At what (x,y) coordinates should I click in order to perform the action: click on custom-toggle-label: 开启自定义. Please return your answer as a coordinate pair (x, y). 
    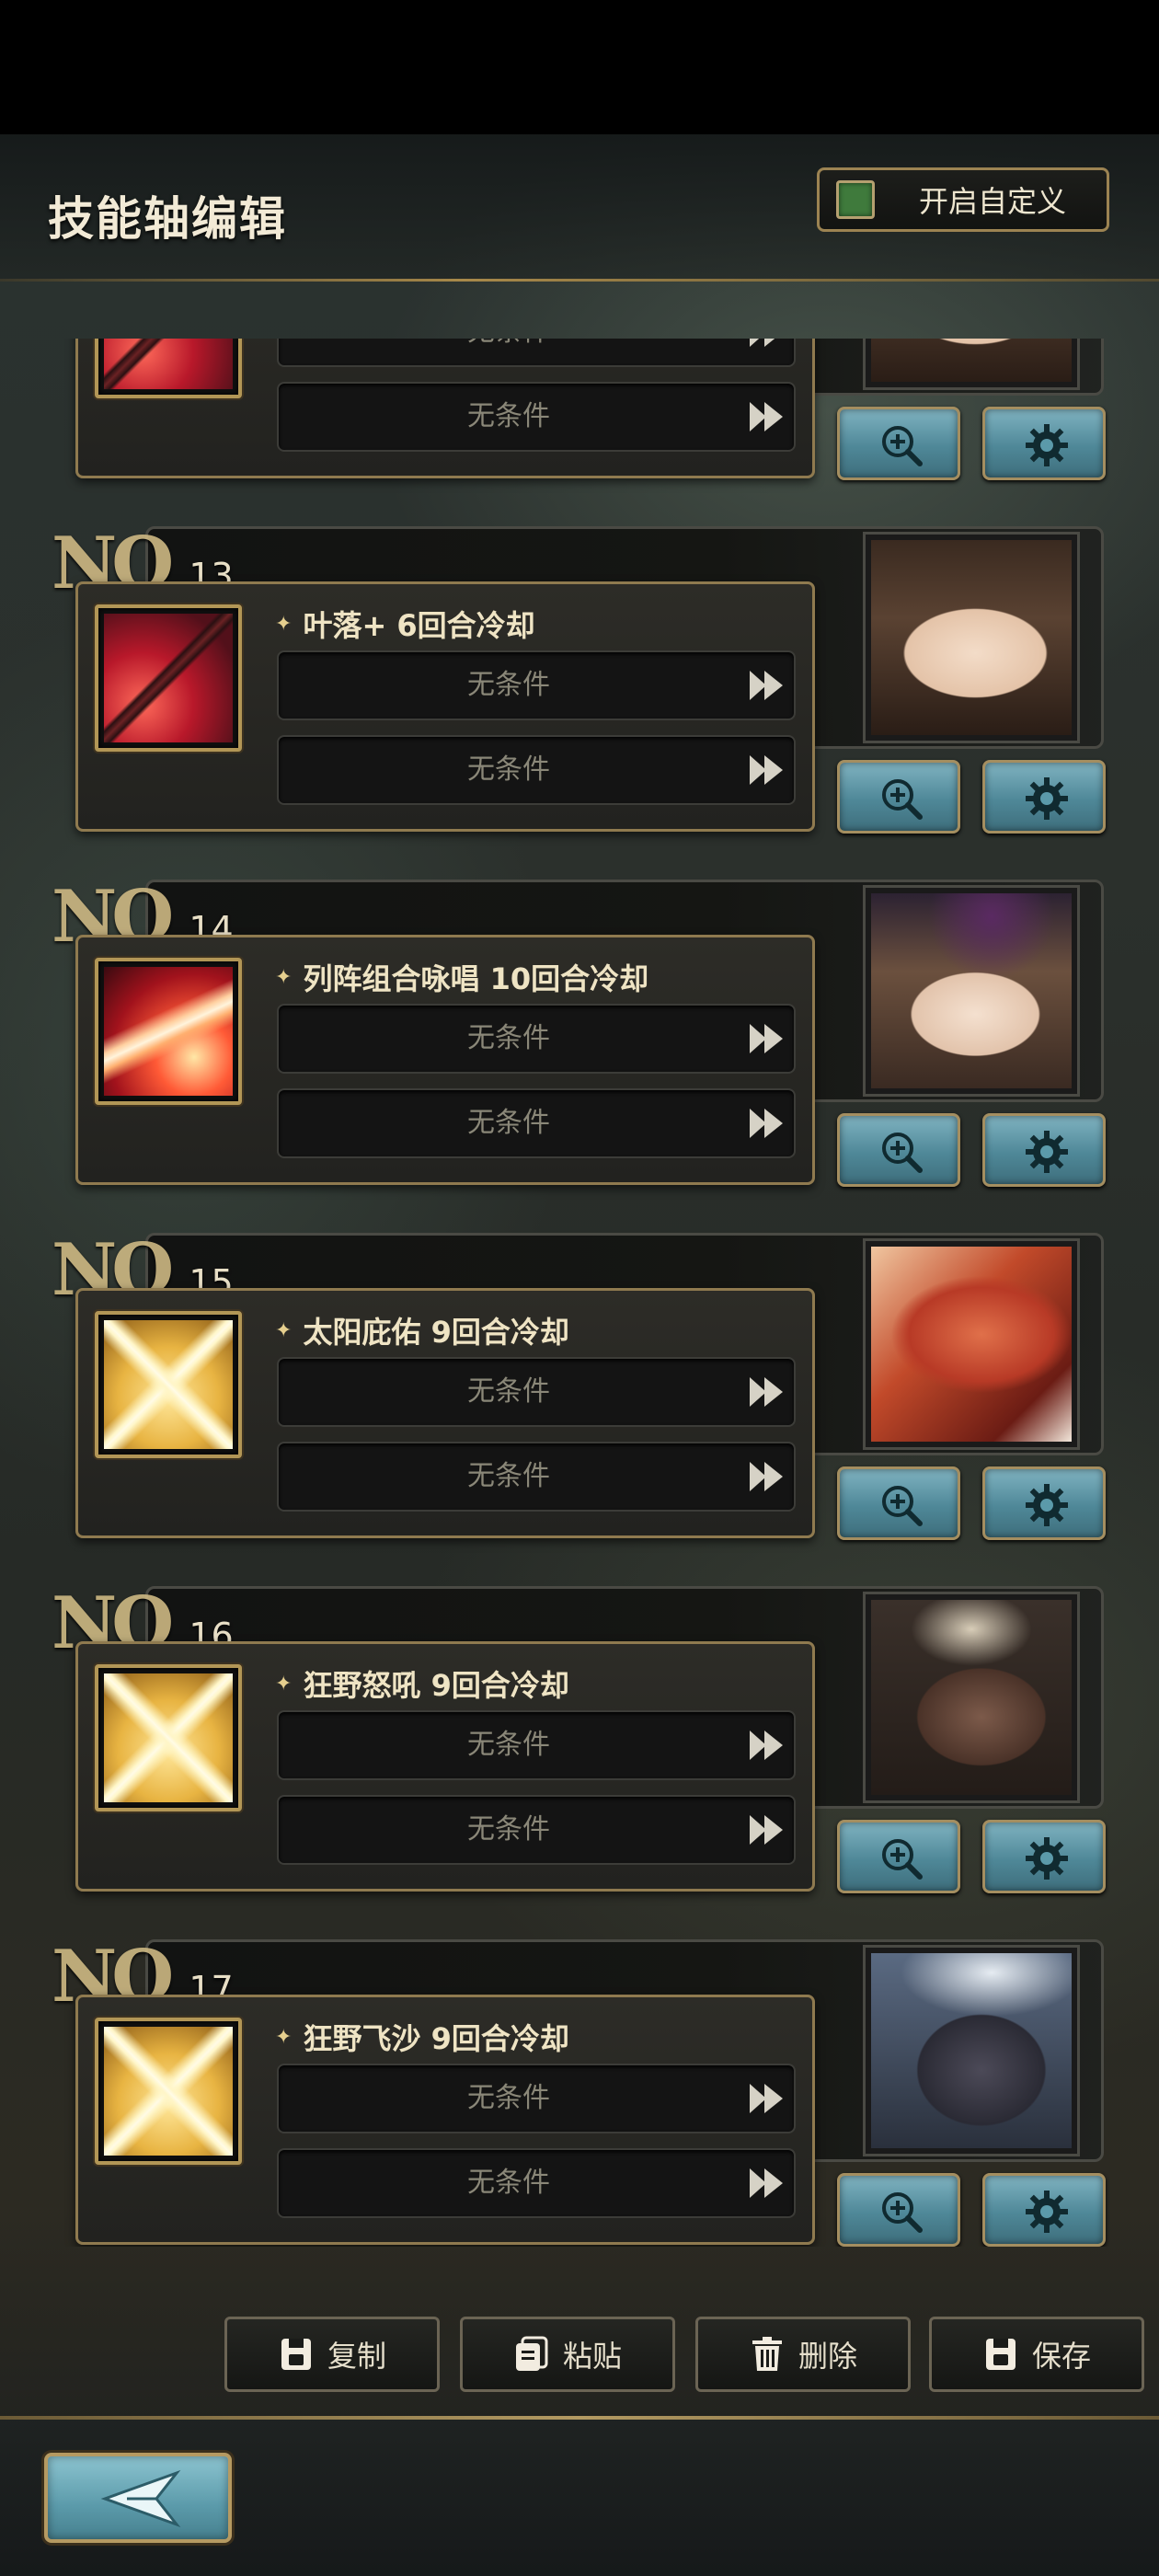
    Looking at the image, I should click on (993, 201).